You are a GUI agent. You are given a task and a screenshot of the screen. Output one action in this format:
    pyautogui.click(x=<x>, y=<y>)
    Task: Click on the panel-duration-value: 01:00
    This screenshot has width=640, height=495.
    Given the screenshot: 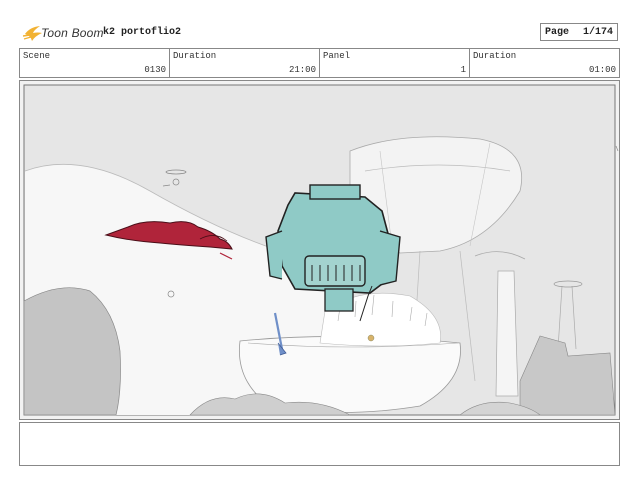 What is the action you would take?
    pyautogui.click(x=602, y=70)
    